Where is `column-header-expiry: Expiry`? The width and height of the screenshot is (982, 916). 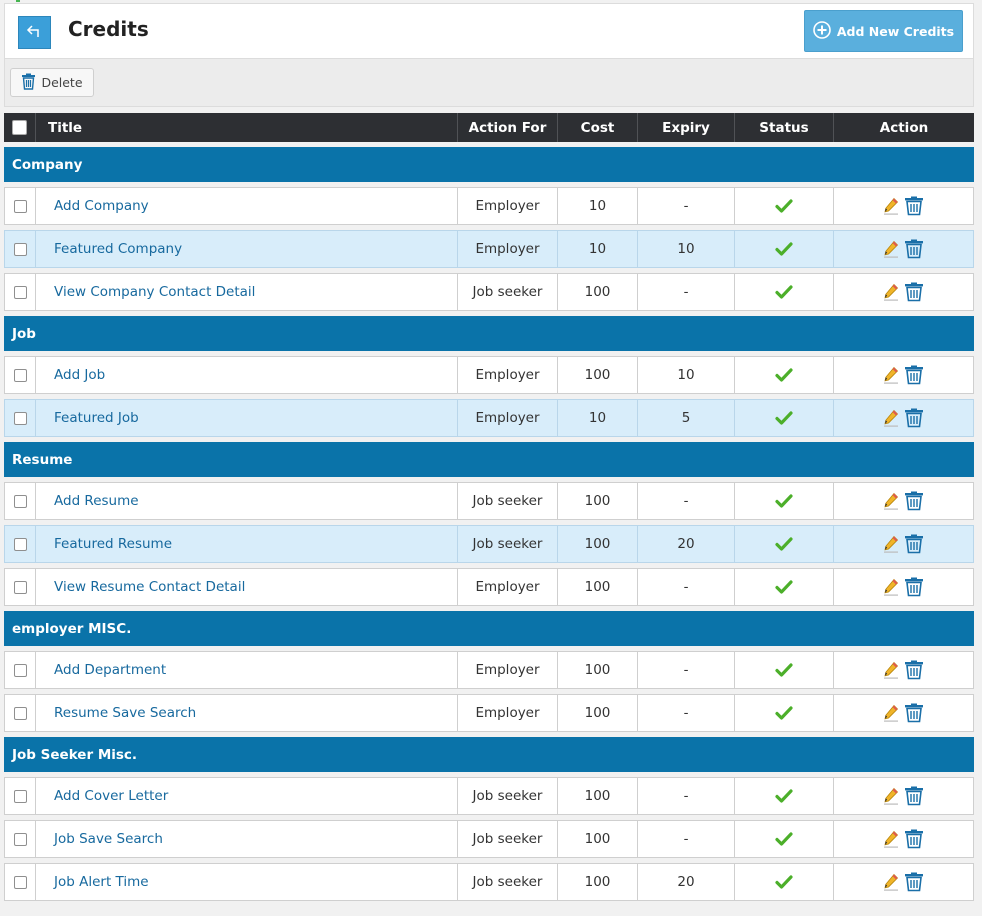
column-header-expiry: Expiry is located at coordinates (686, 127).